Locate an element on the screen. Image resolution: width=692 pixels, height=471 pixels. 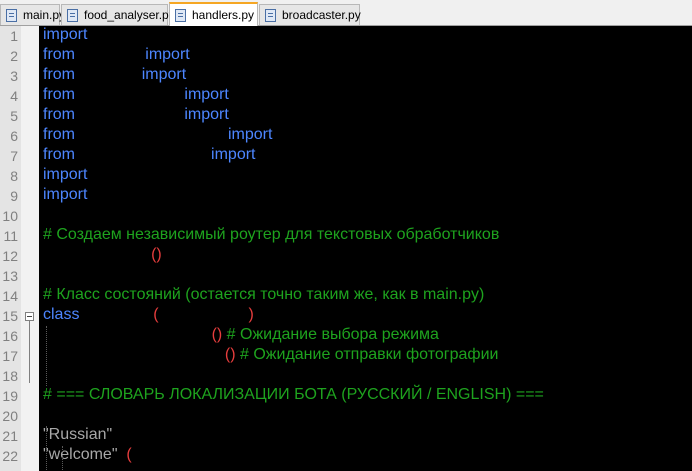
line-number: 16 is located at coordinates (10, 336).